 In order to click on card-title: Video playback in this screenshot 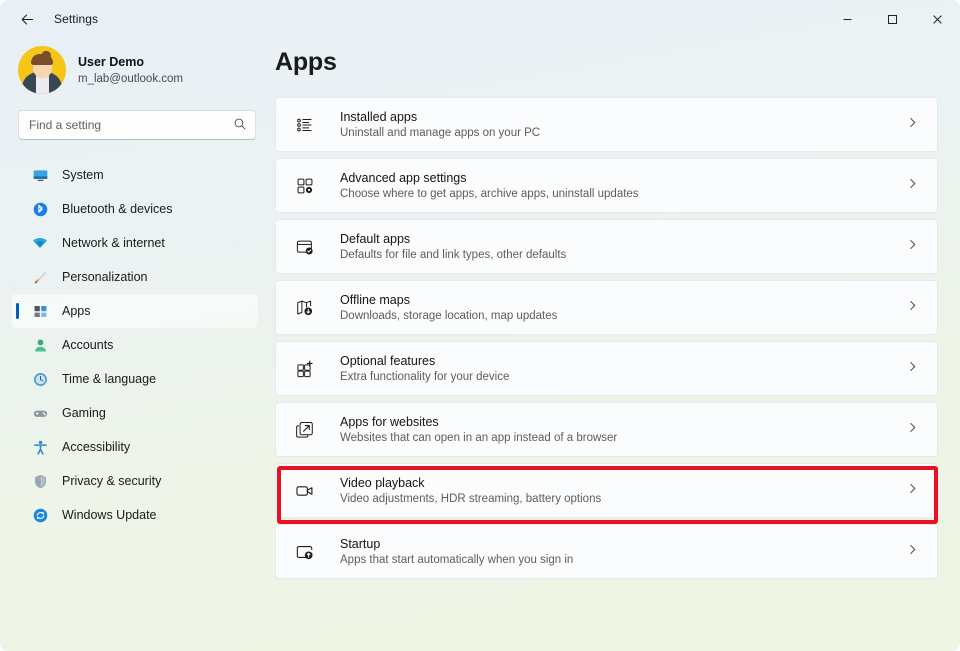, I will do `click(382, 482)`.